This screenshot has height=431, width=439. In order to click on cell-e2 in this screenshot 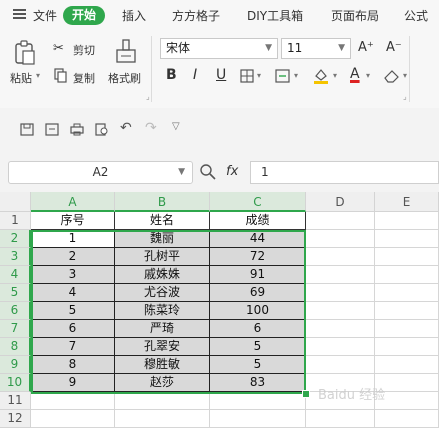, I will do `click(407, 239)`.